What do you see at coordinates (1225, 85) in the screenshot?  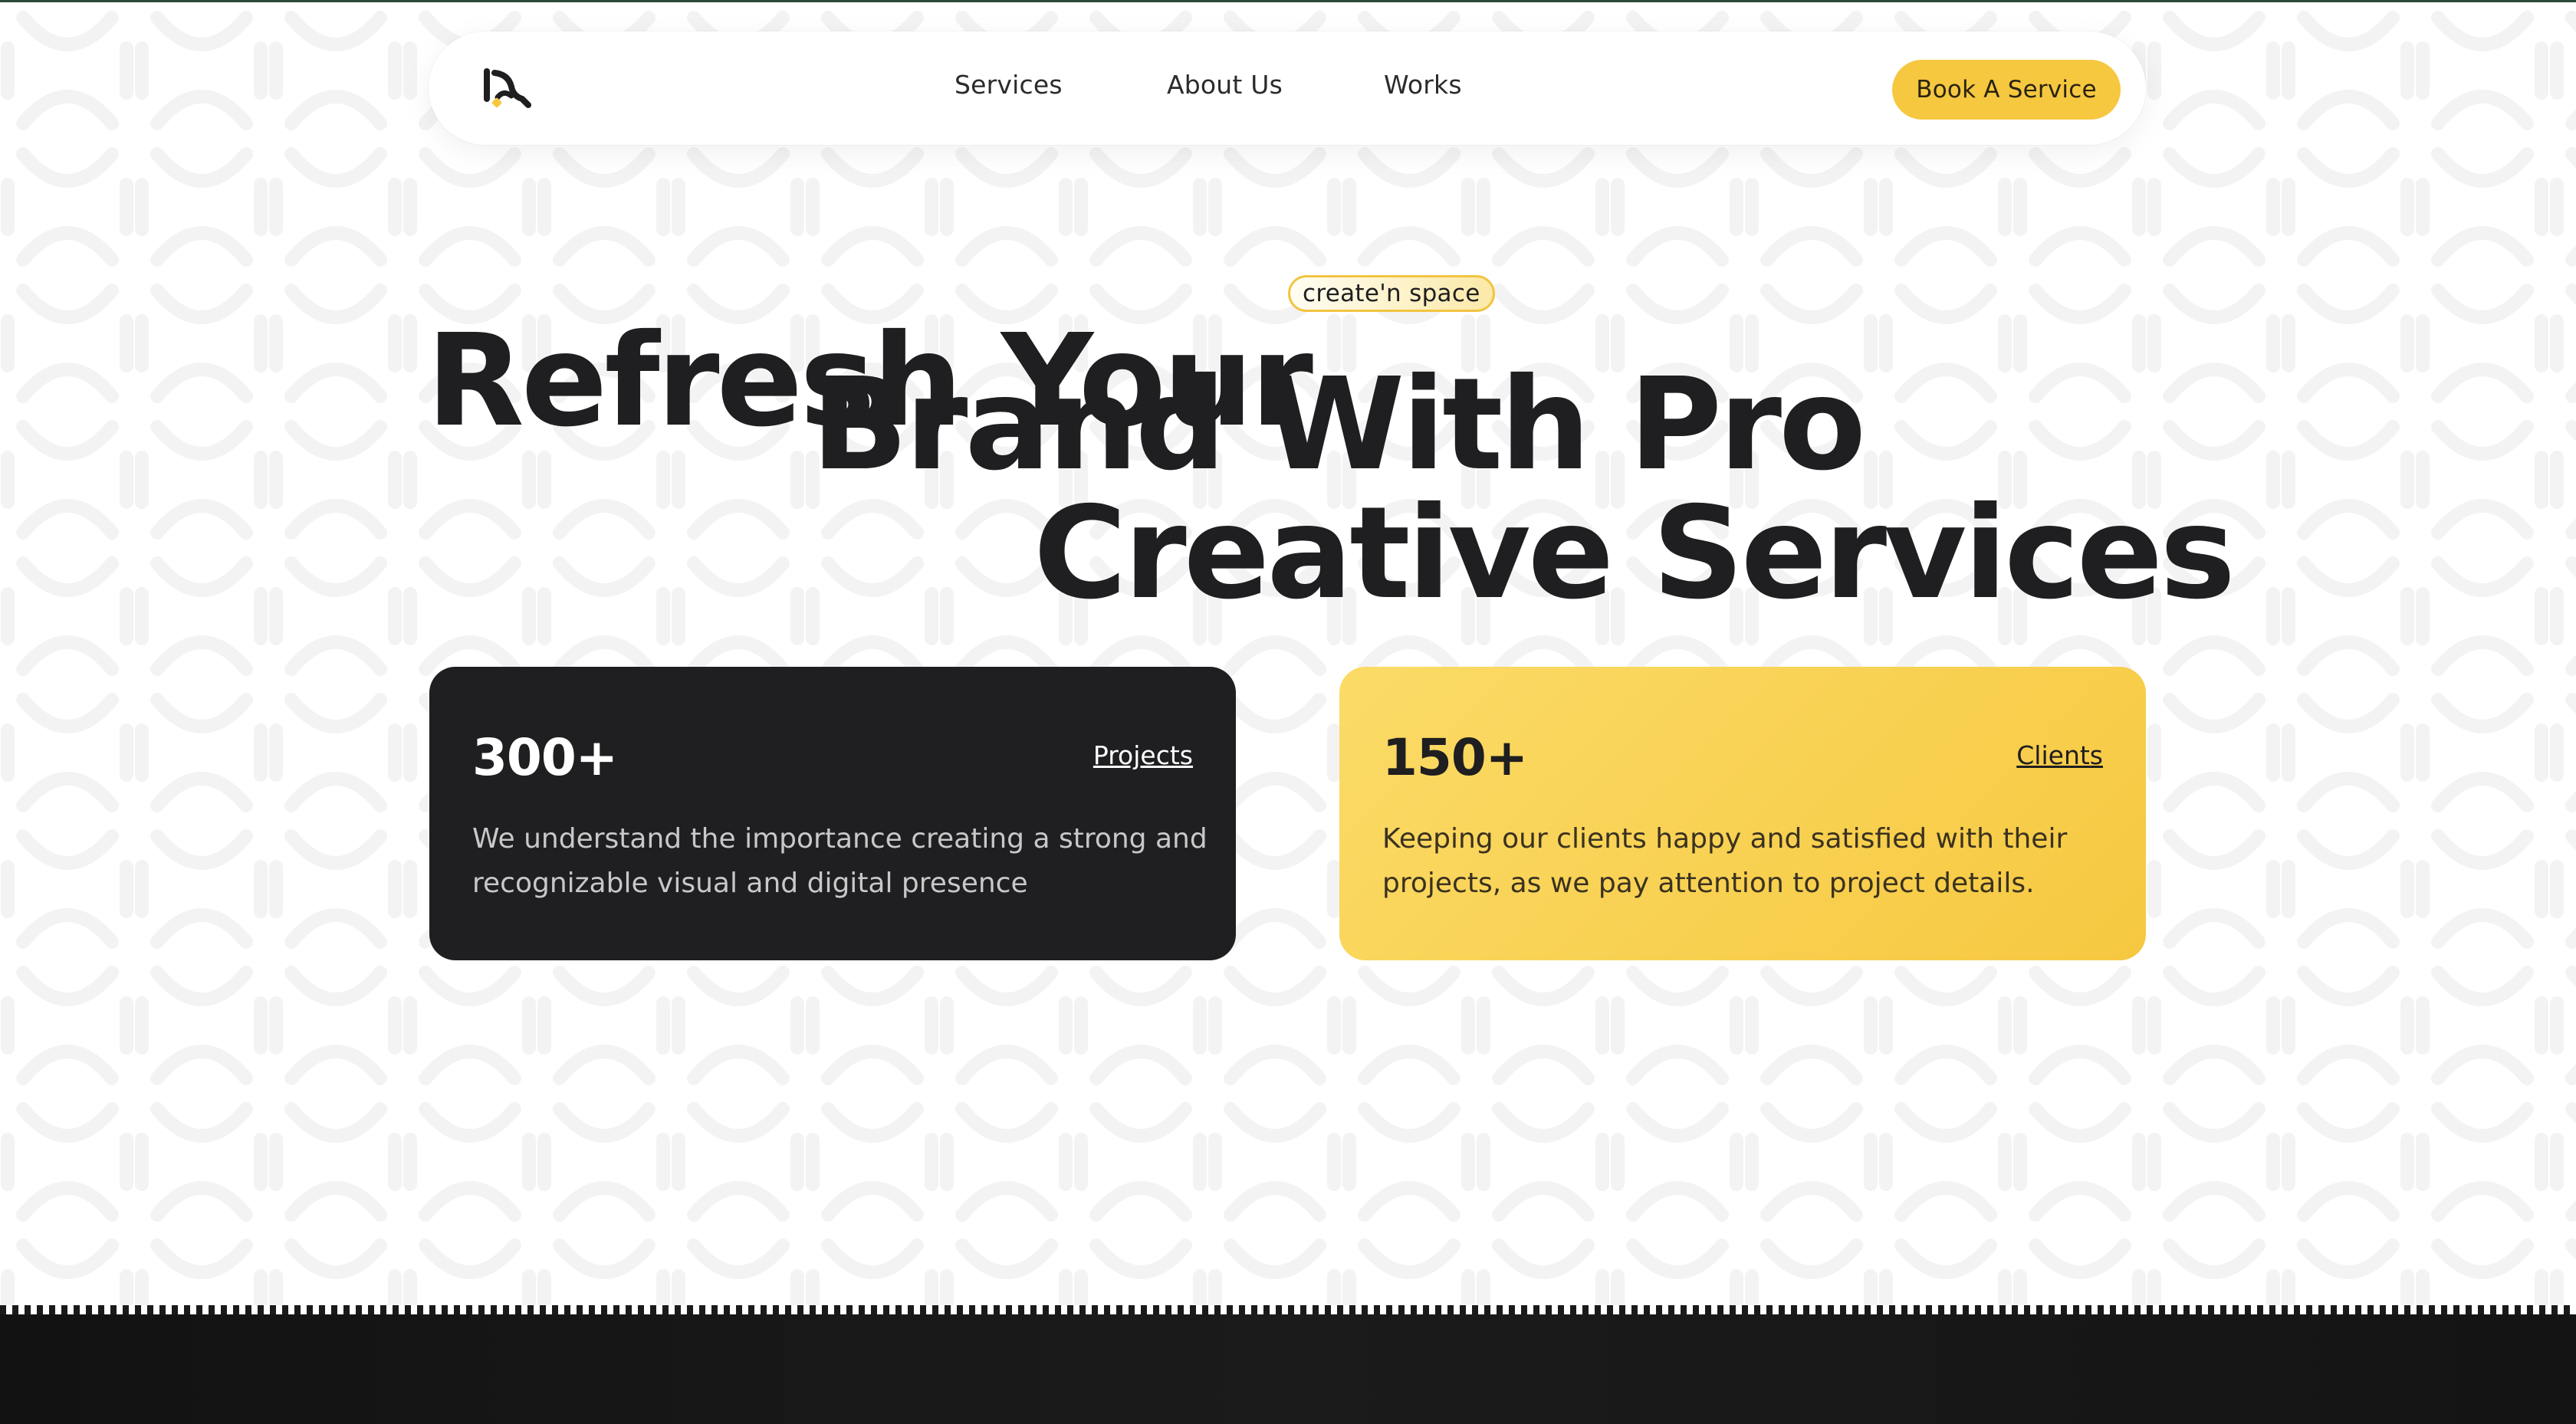 I see `nav-link-about-us: About Us` at bounding box center [1225, 85].